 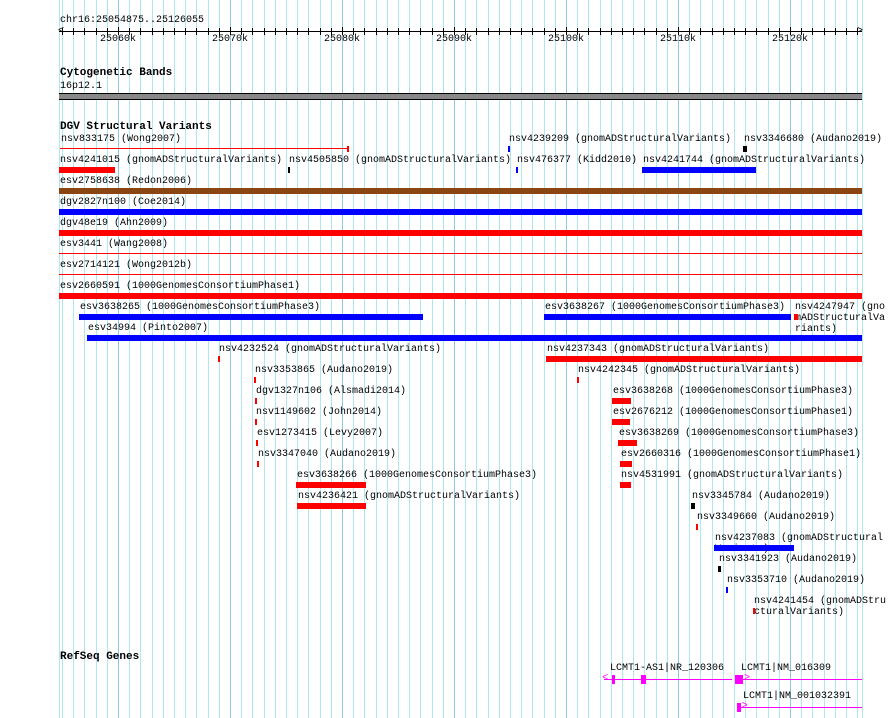 What do you see at coordinates (327, 454) in the screenshot?
I see `variant-label: nsv3347040 (Audano2019)` at bounding box center [327, 454].